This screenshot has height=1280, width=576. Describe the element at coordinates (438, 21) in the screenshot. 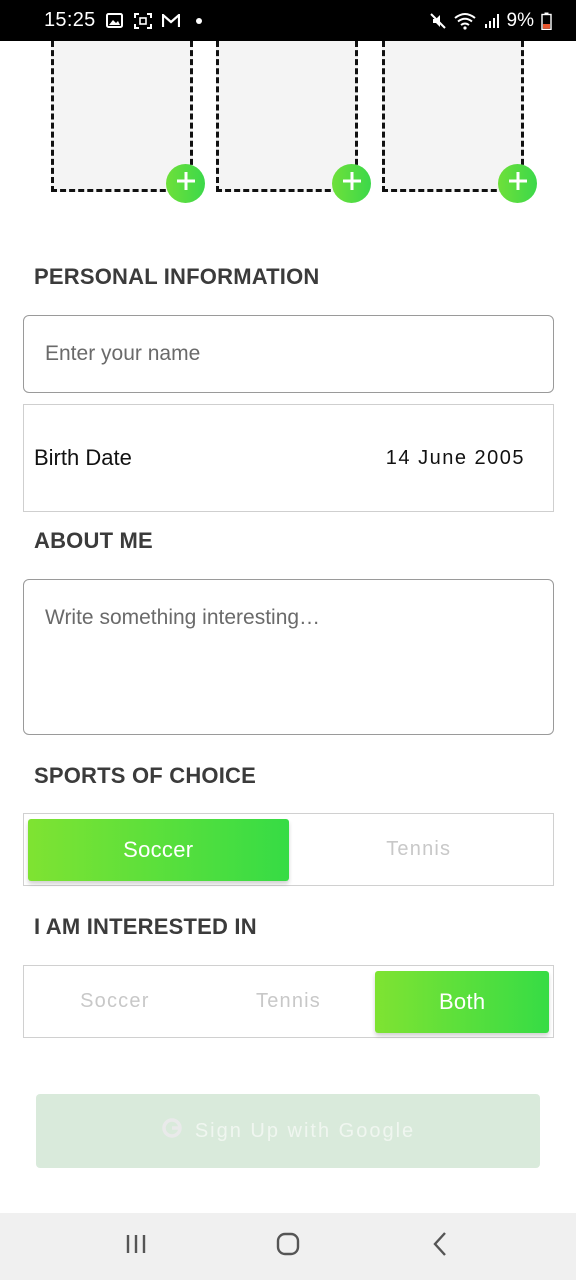

I see `mute-icon` at that location.